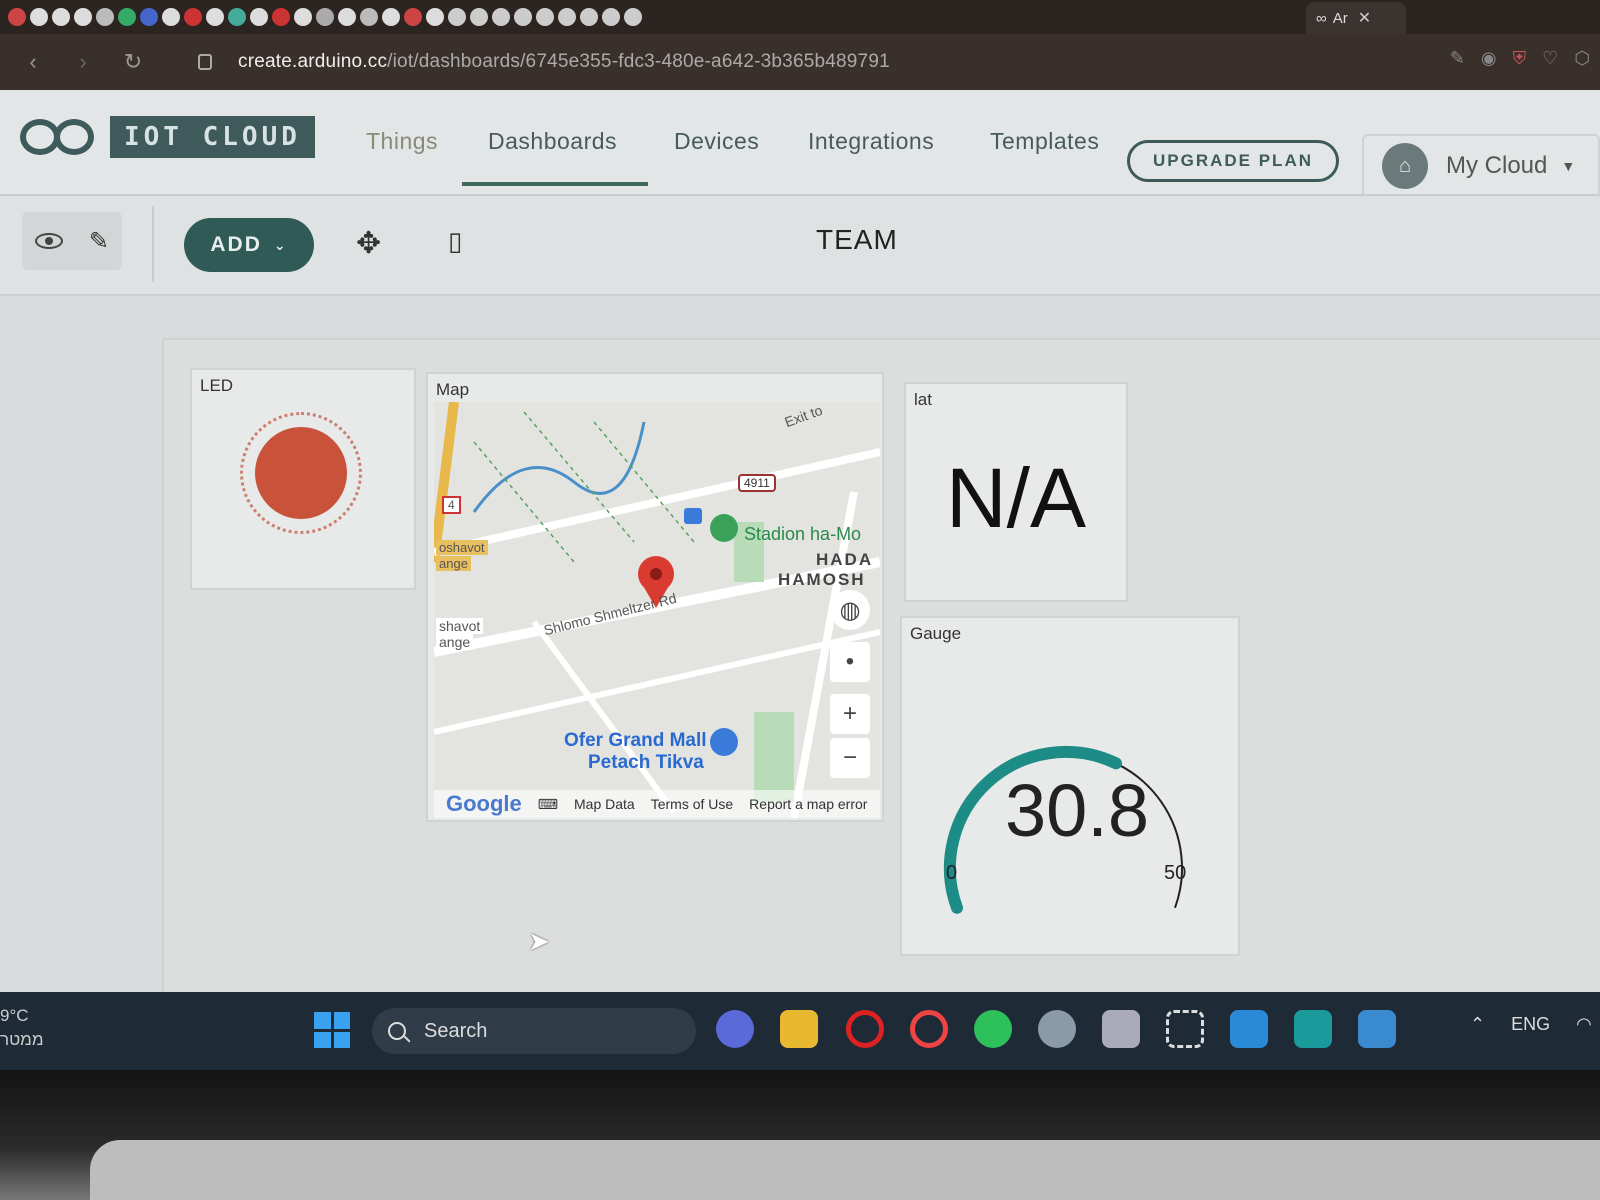  What do you see at coordinates (397, 1031) in the screenshot?
I see `search-icon` at bounding box center [397, 1031].